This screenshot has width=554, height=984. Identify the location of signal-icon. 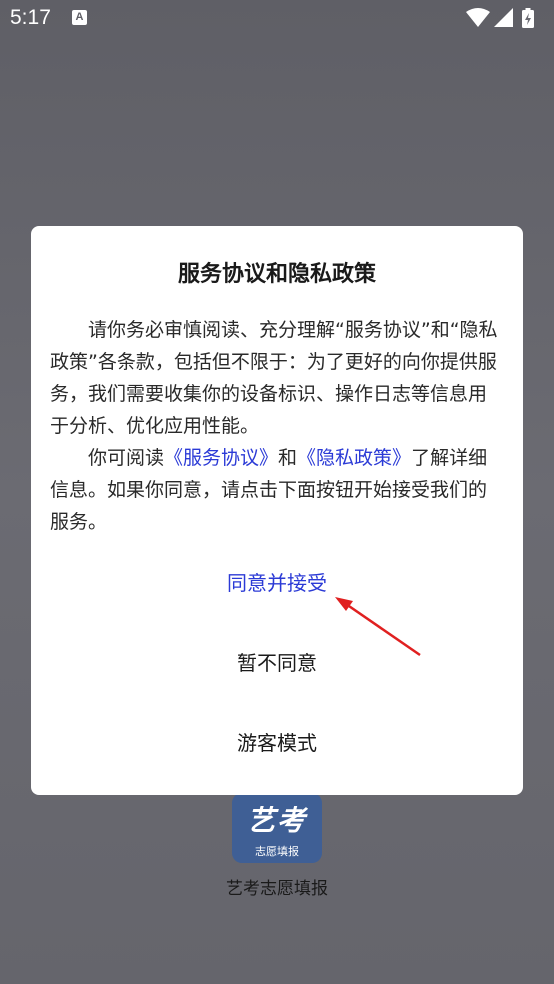
(503, 17).